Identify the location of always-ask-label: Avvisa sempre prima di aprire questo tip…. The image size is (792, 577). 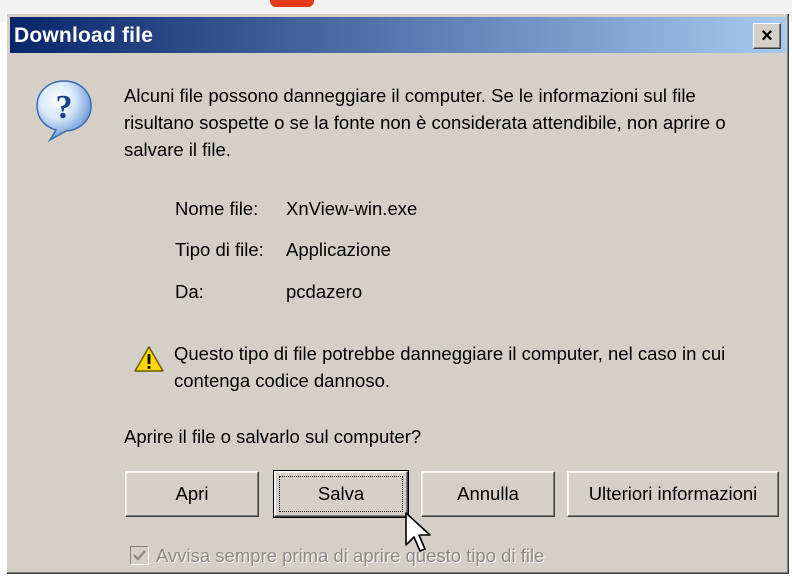
(350, 555).